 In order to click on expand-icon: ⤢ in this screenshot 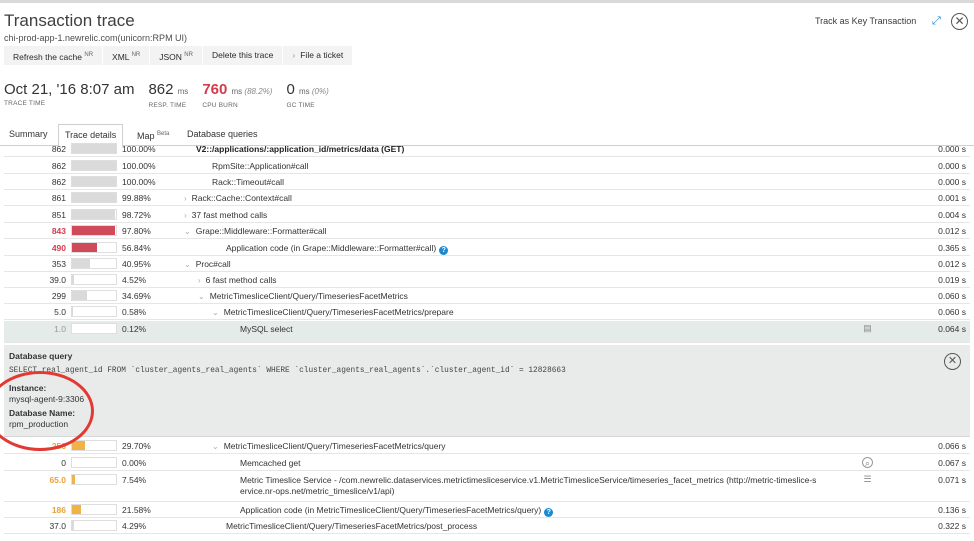, I will do `click(938, 21)`.